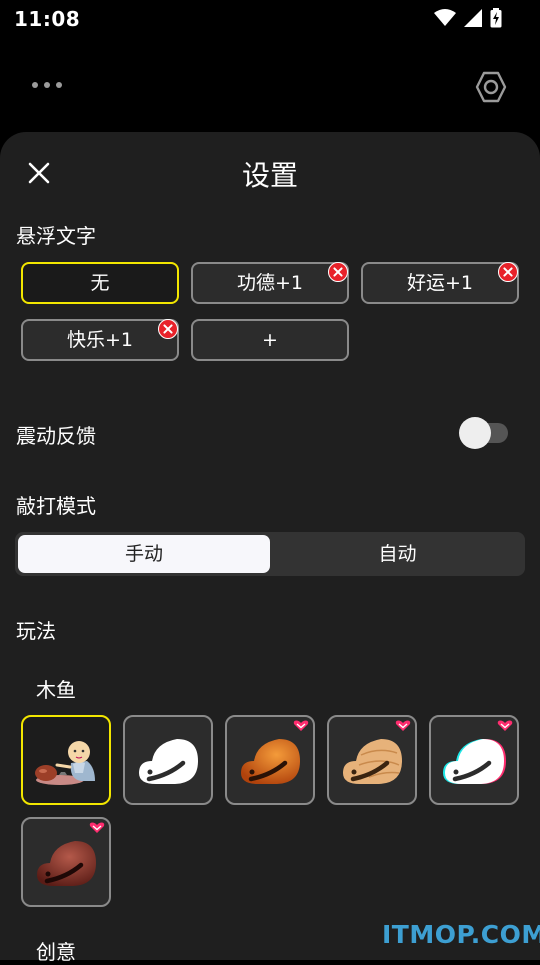  Describe the element at coordinates (47, 19) in the screenshot. I see `status-time: 11:08` at that location.